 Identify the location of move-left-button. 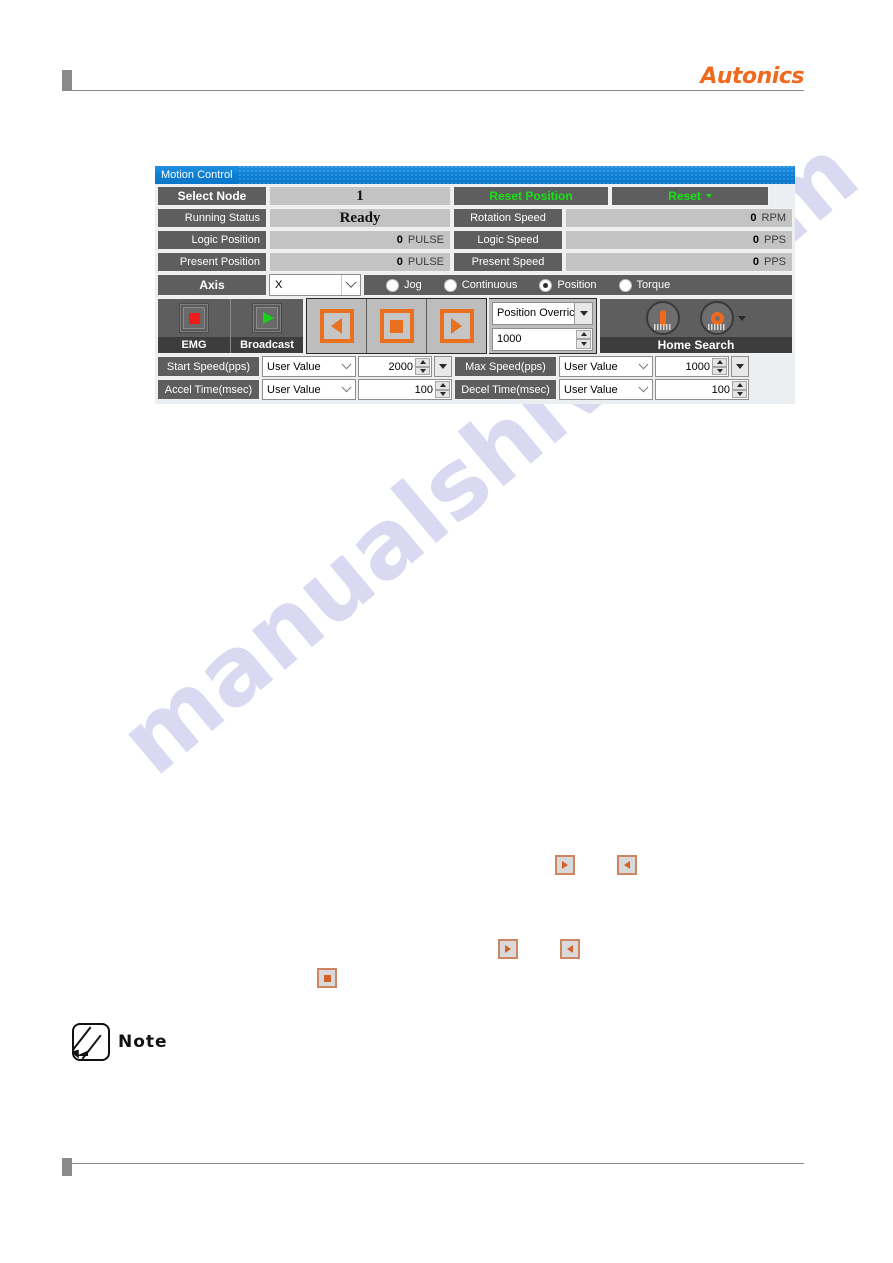
(336, 326).